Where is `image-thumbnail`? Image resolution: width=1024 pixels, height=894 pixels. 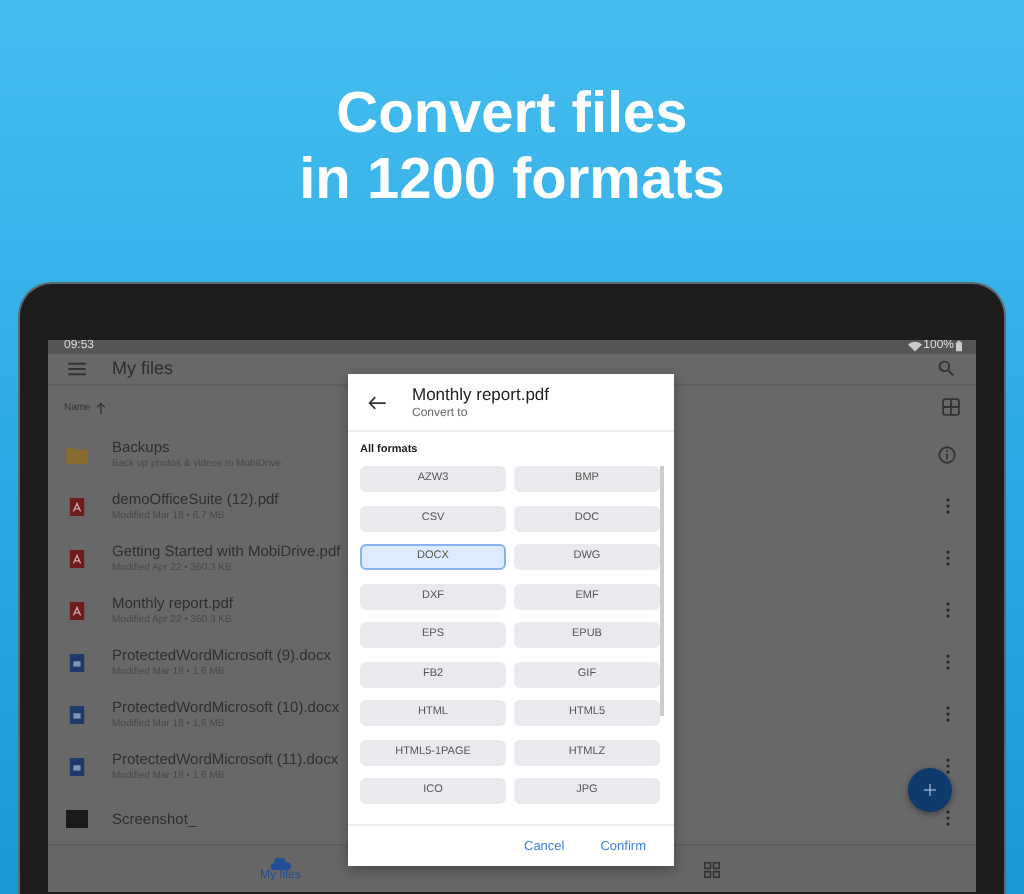 image-thumbnail is located at coordinates (77, 818).